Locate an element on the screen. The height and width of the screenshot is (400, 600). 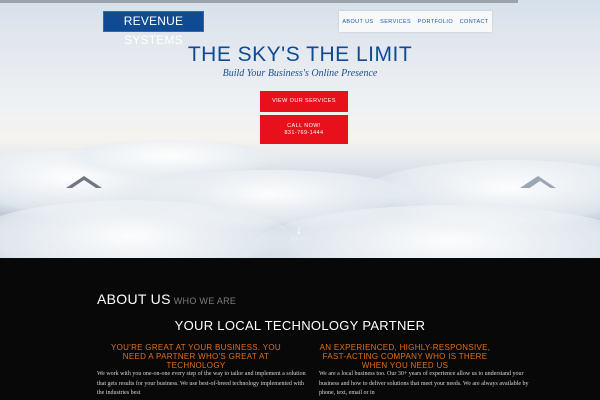
about-subtitle: WHO WE ARE is located at coordinates (205, 301).